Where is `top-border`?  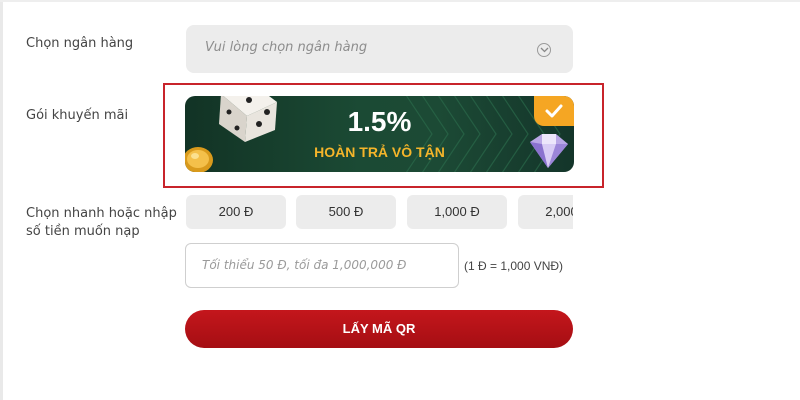
top-border is located at coordinates (400, 1).